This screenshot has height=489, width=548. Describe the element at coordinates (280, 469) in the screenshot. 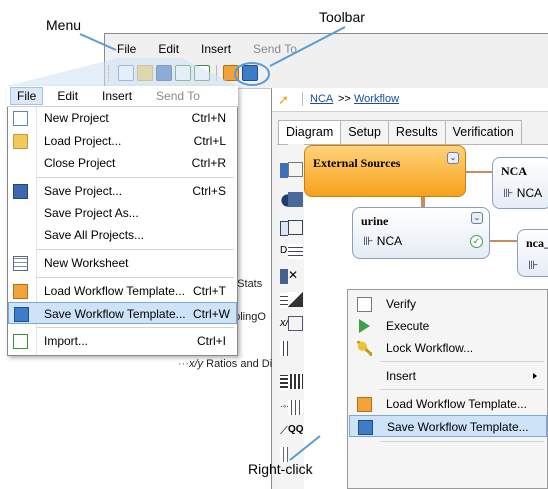

I see `right-click-callout: Right-click` at that location.